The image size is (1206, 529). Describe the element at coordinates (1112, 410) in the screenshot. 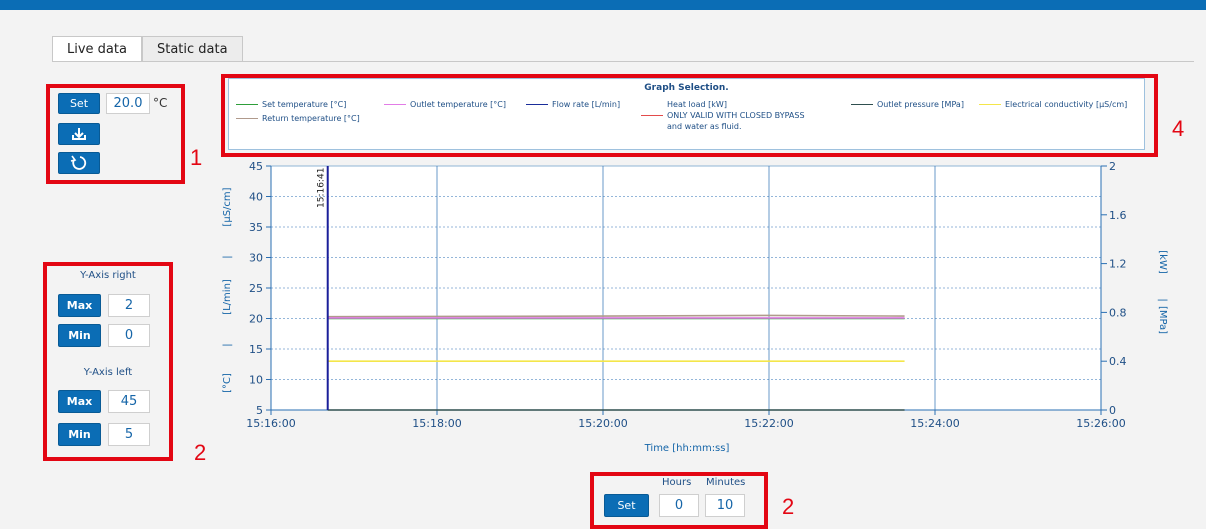

I see `y-right-tick-label: 0` at that location.